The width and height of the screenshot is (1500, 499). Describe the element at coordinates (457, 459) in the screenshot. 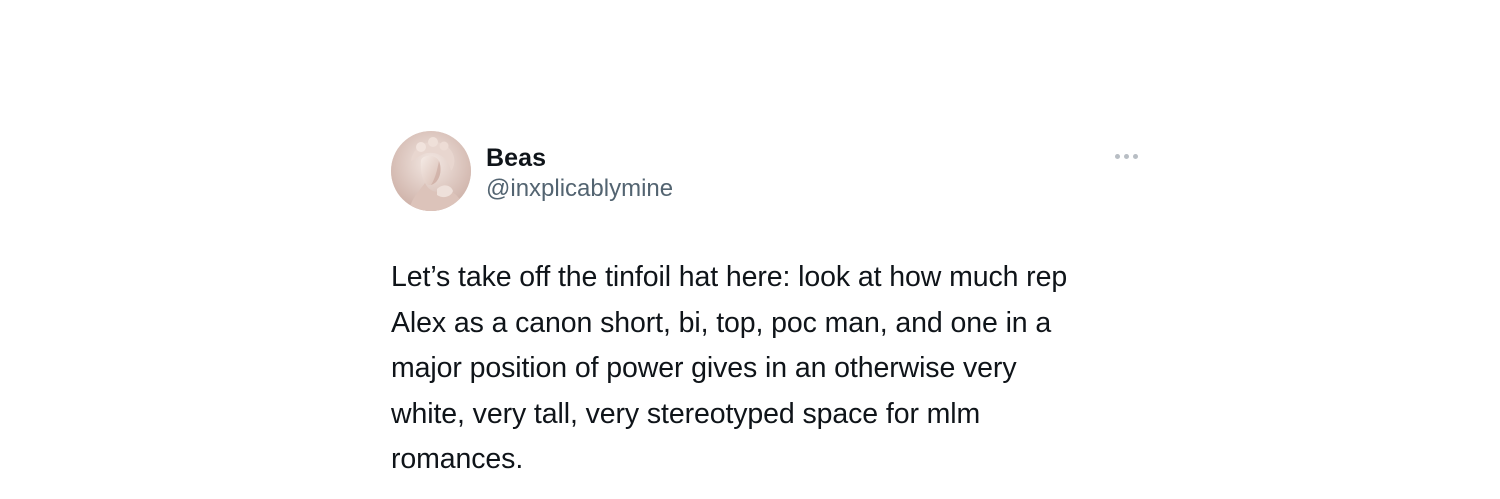

I see `tweet-text-line: romances.` at that location.